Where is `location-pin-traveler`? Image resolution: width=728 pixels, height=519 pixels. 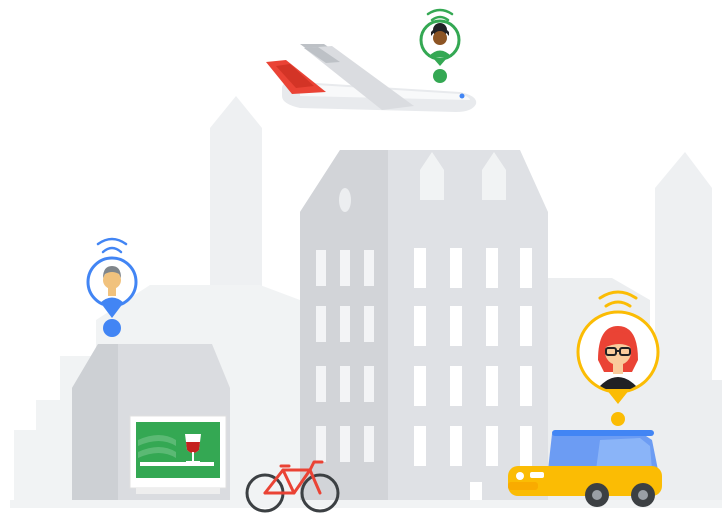 location-pin-traveler is located at coordinates (440, 45).